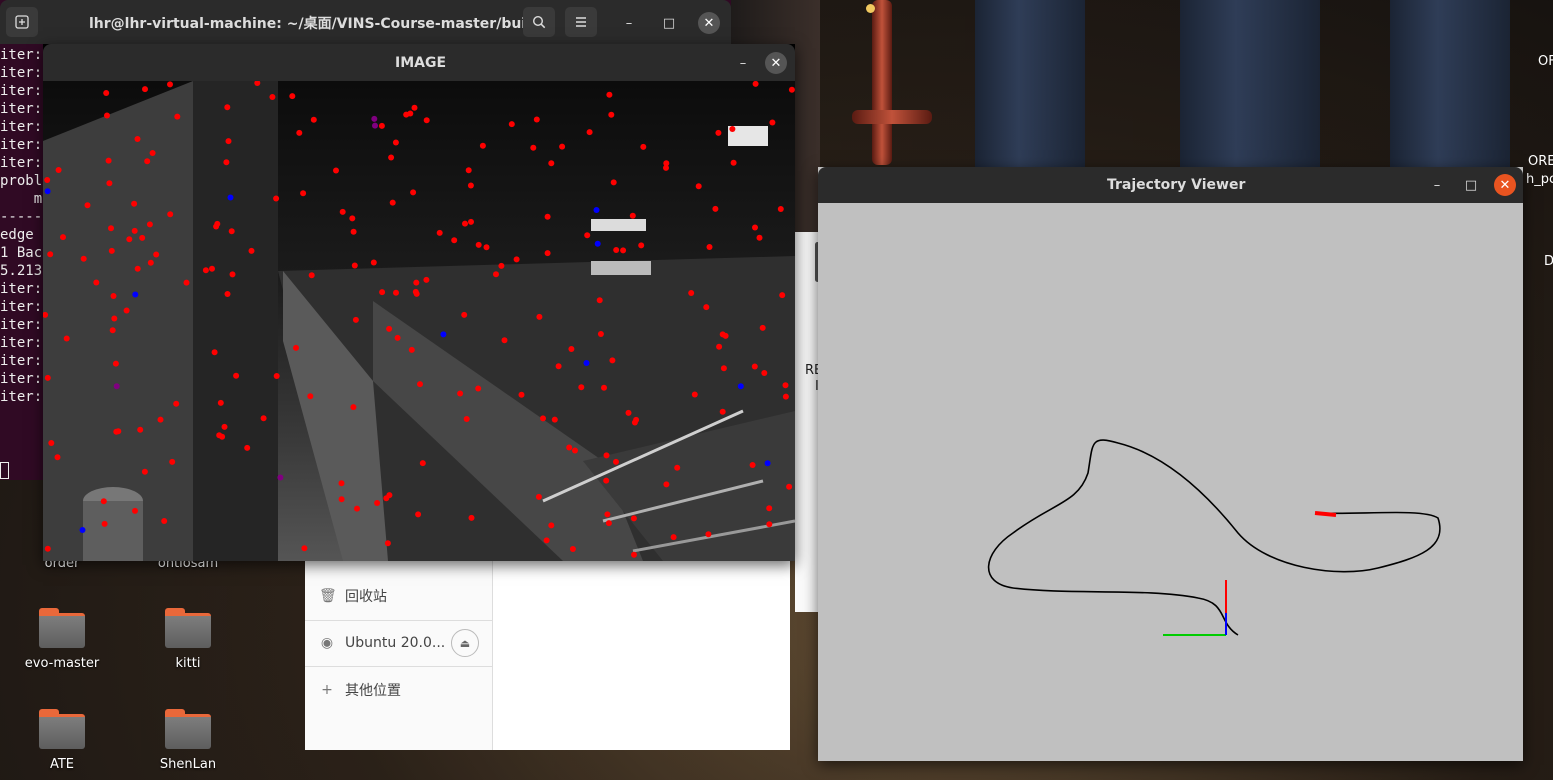  Describe the element at coordinates (581, 22) in the screenshot. I see `menu-button` at that location.